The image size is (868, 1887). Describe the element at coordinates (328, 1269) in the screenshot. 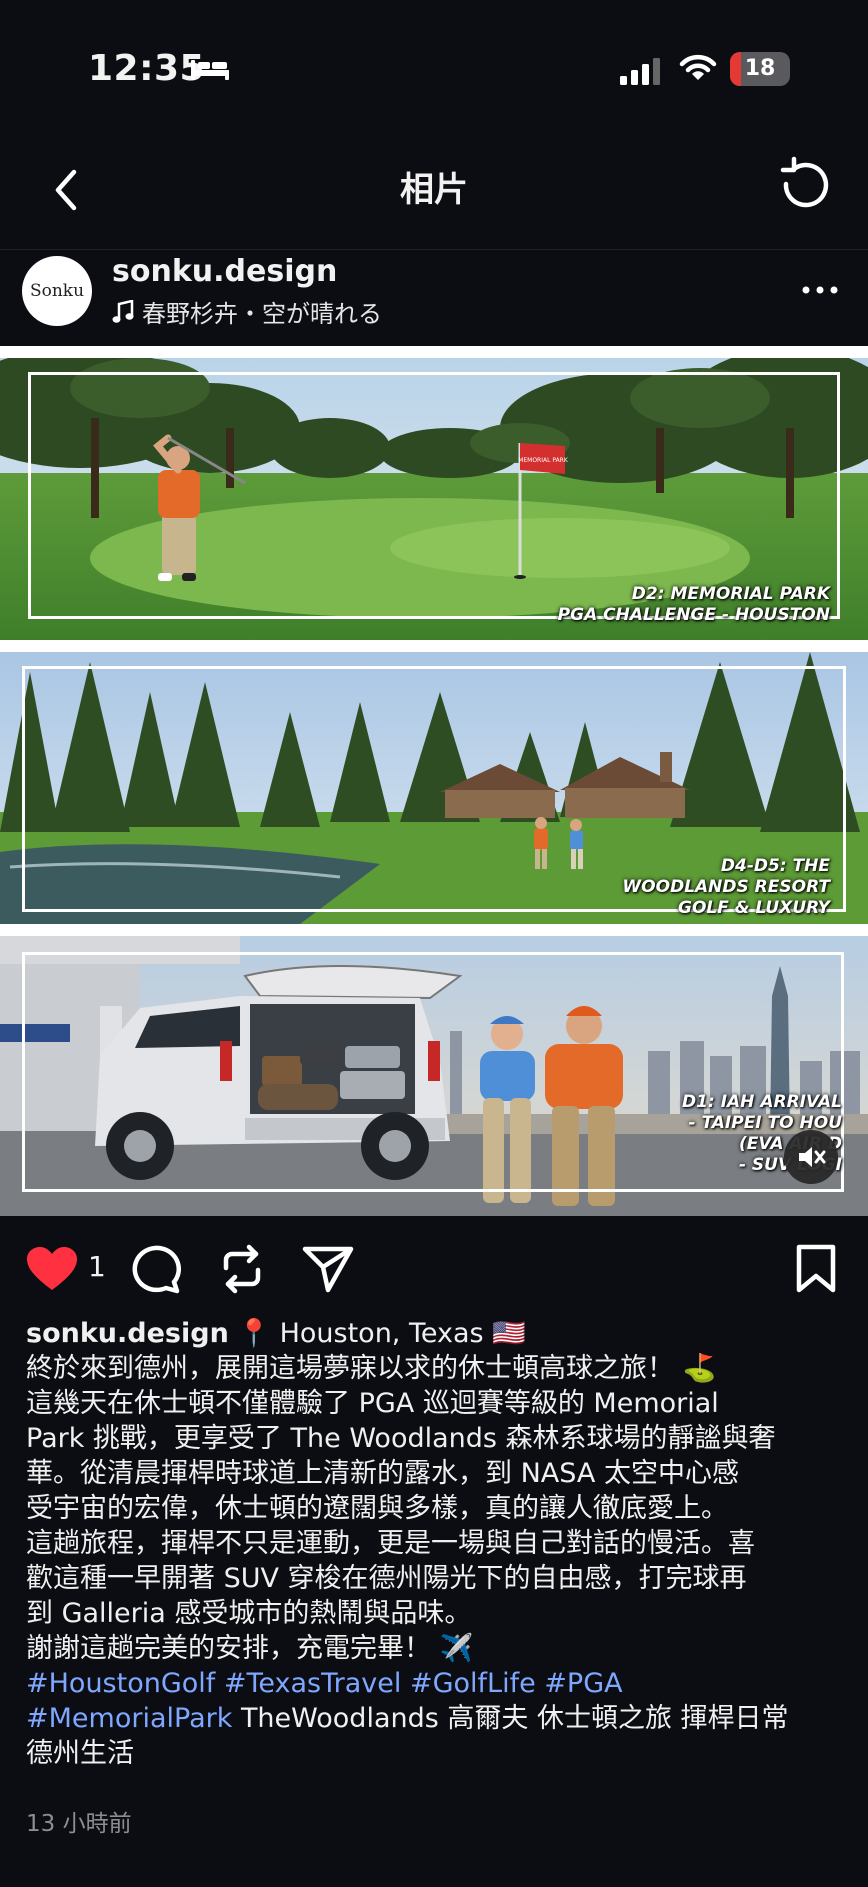

I see `share-icon` at that location.